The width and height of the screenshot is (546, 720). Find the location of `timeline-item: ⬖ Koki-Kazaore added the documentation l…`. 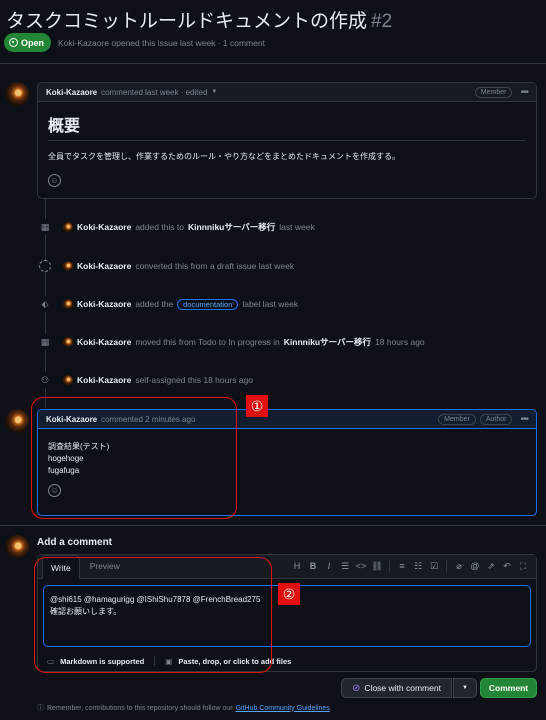

timeline-item: ⬖ Koki-Kazaore added the documentation l… is located at coordinates (167, 304).